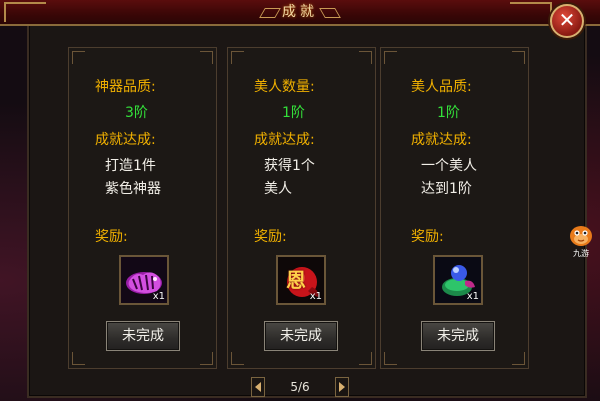 This screenshot has height=401, width=600. I want to click on window-title: 成就, so click(300, 12).